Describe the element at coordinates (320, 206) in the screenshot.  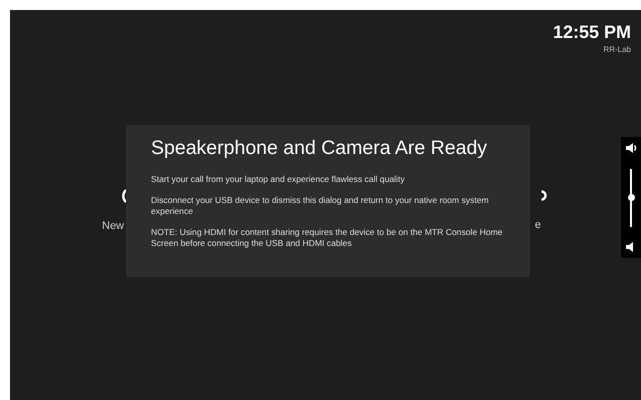
I see `dialog-message: Disconnect your USB device to dismiss this dialog and return to your native room system experience` at that location.